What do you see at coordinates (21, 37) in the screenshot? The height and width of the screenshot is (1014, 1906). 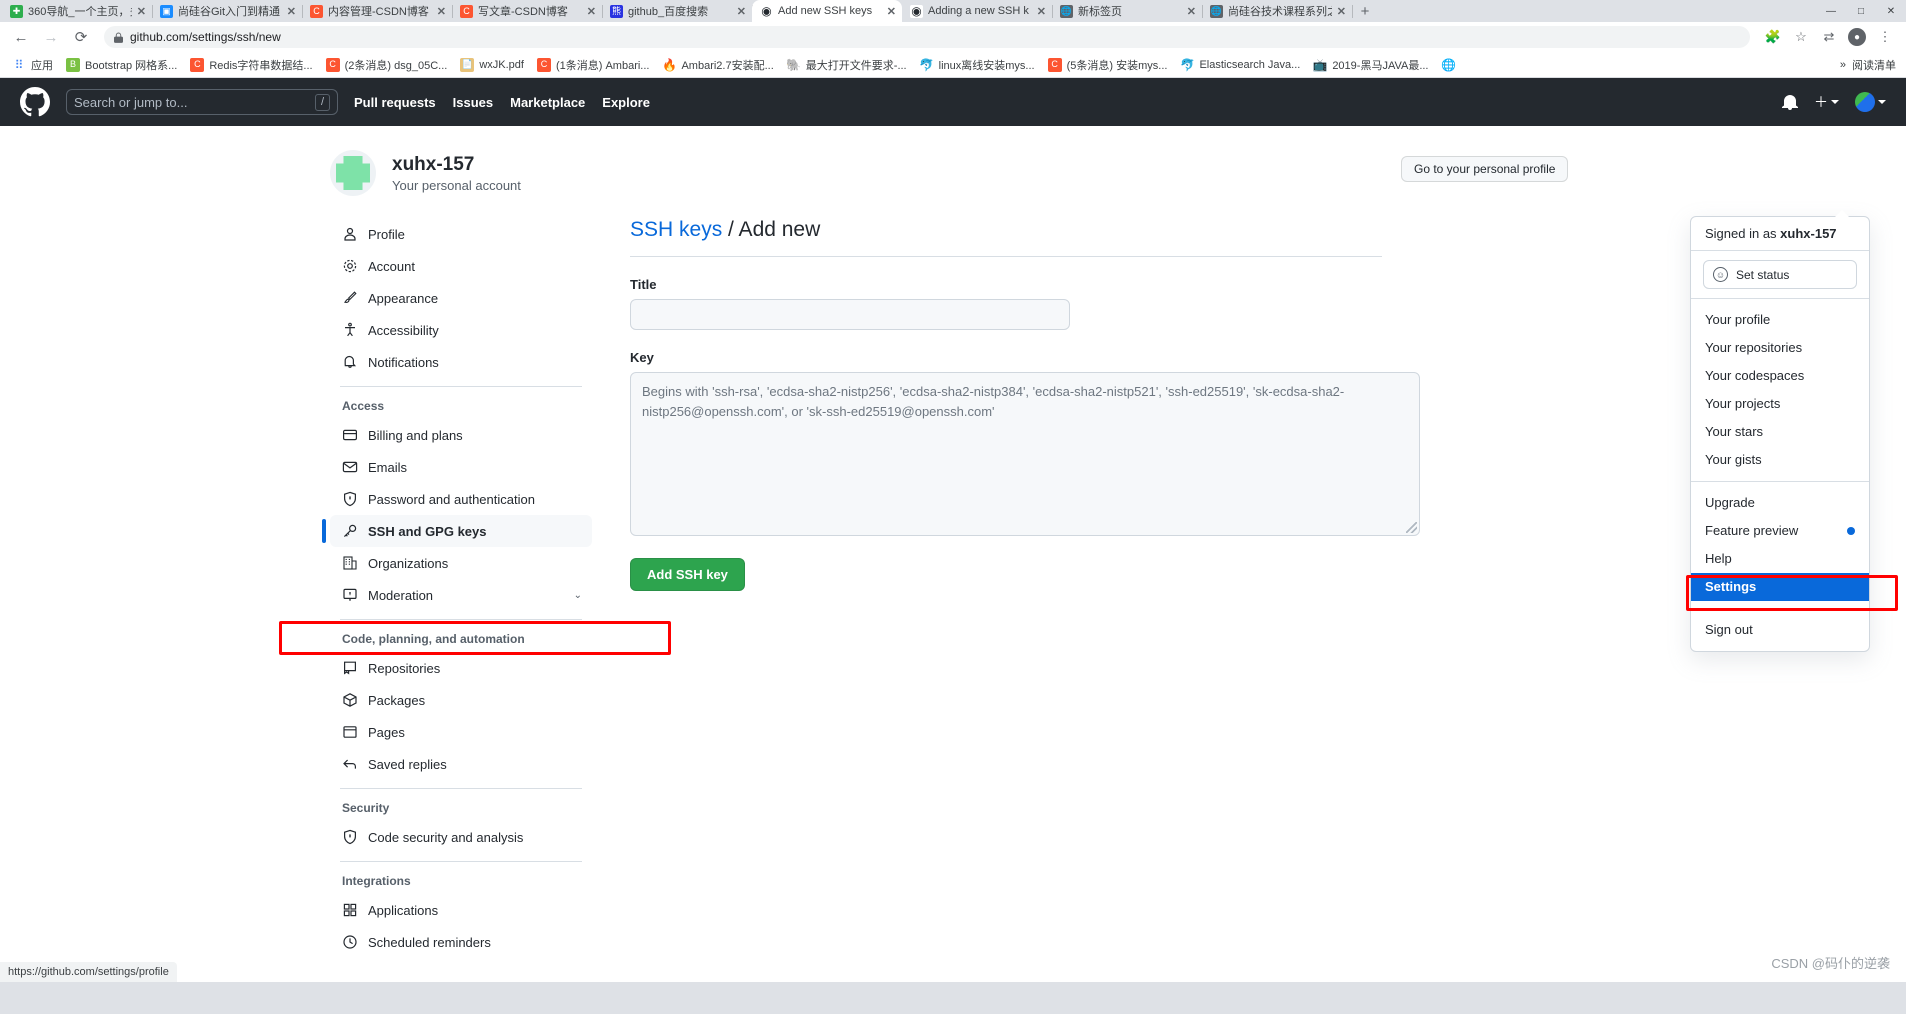 I see `back-icon: ←` at bounding box center [21, 37].